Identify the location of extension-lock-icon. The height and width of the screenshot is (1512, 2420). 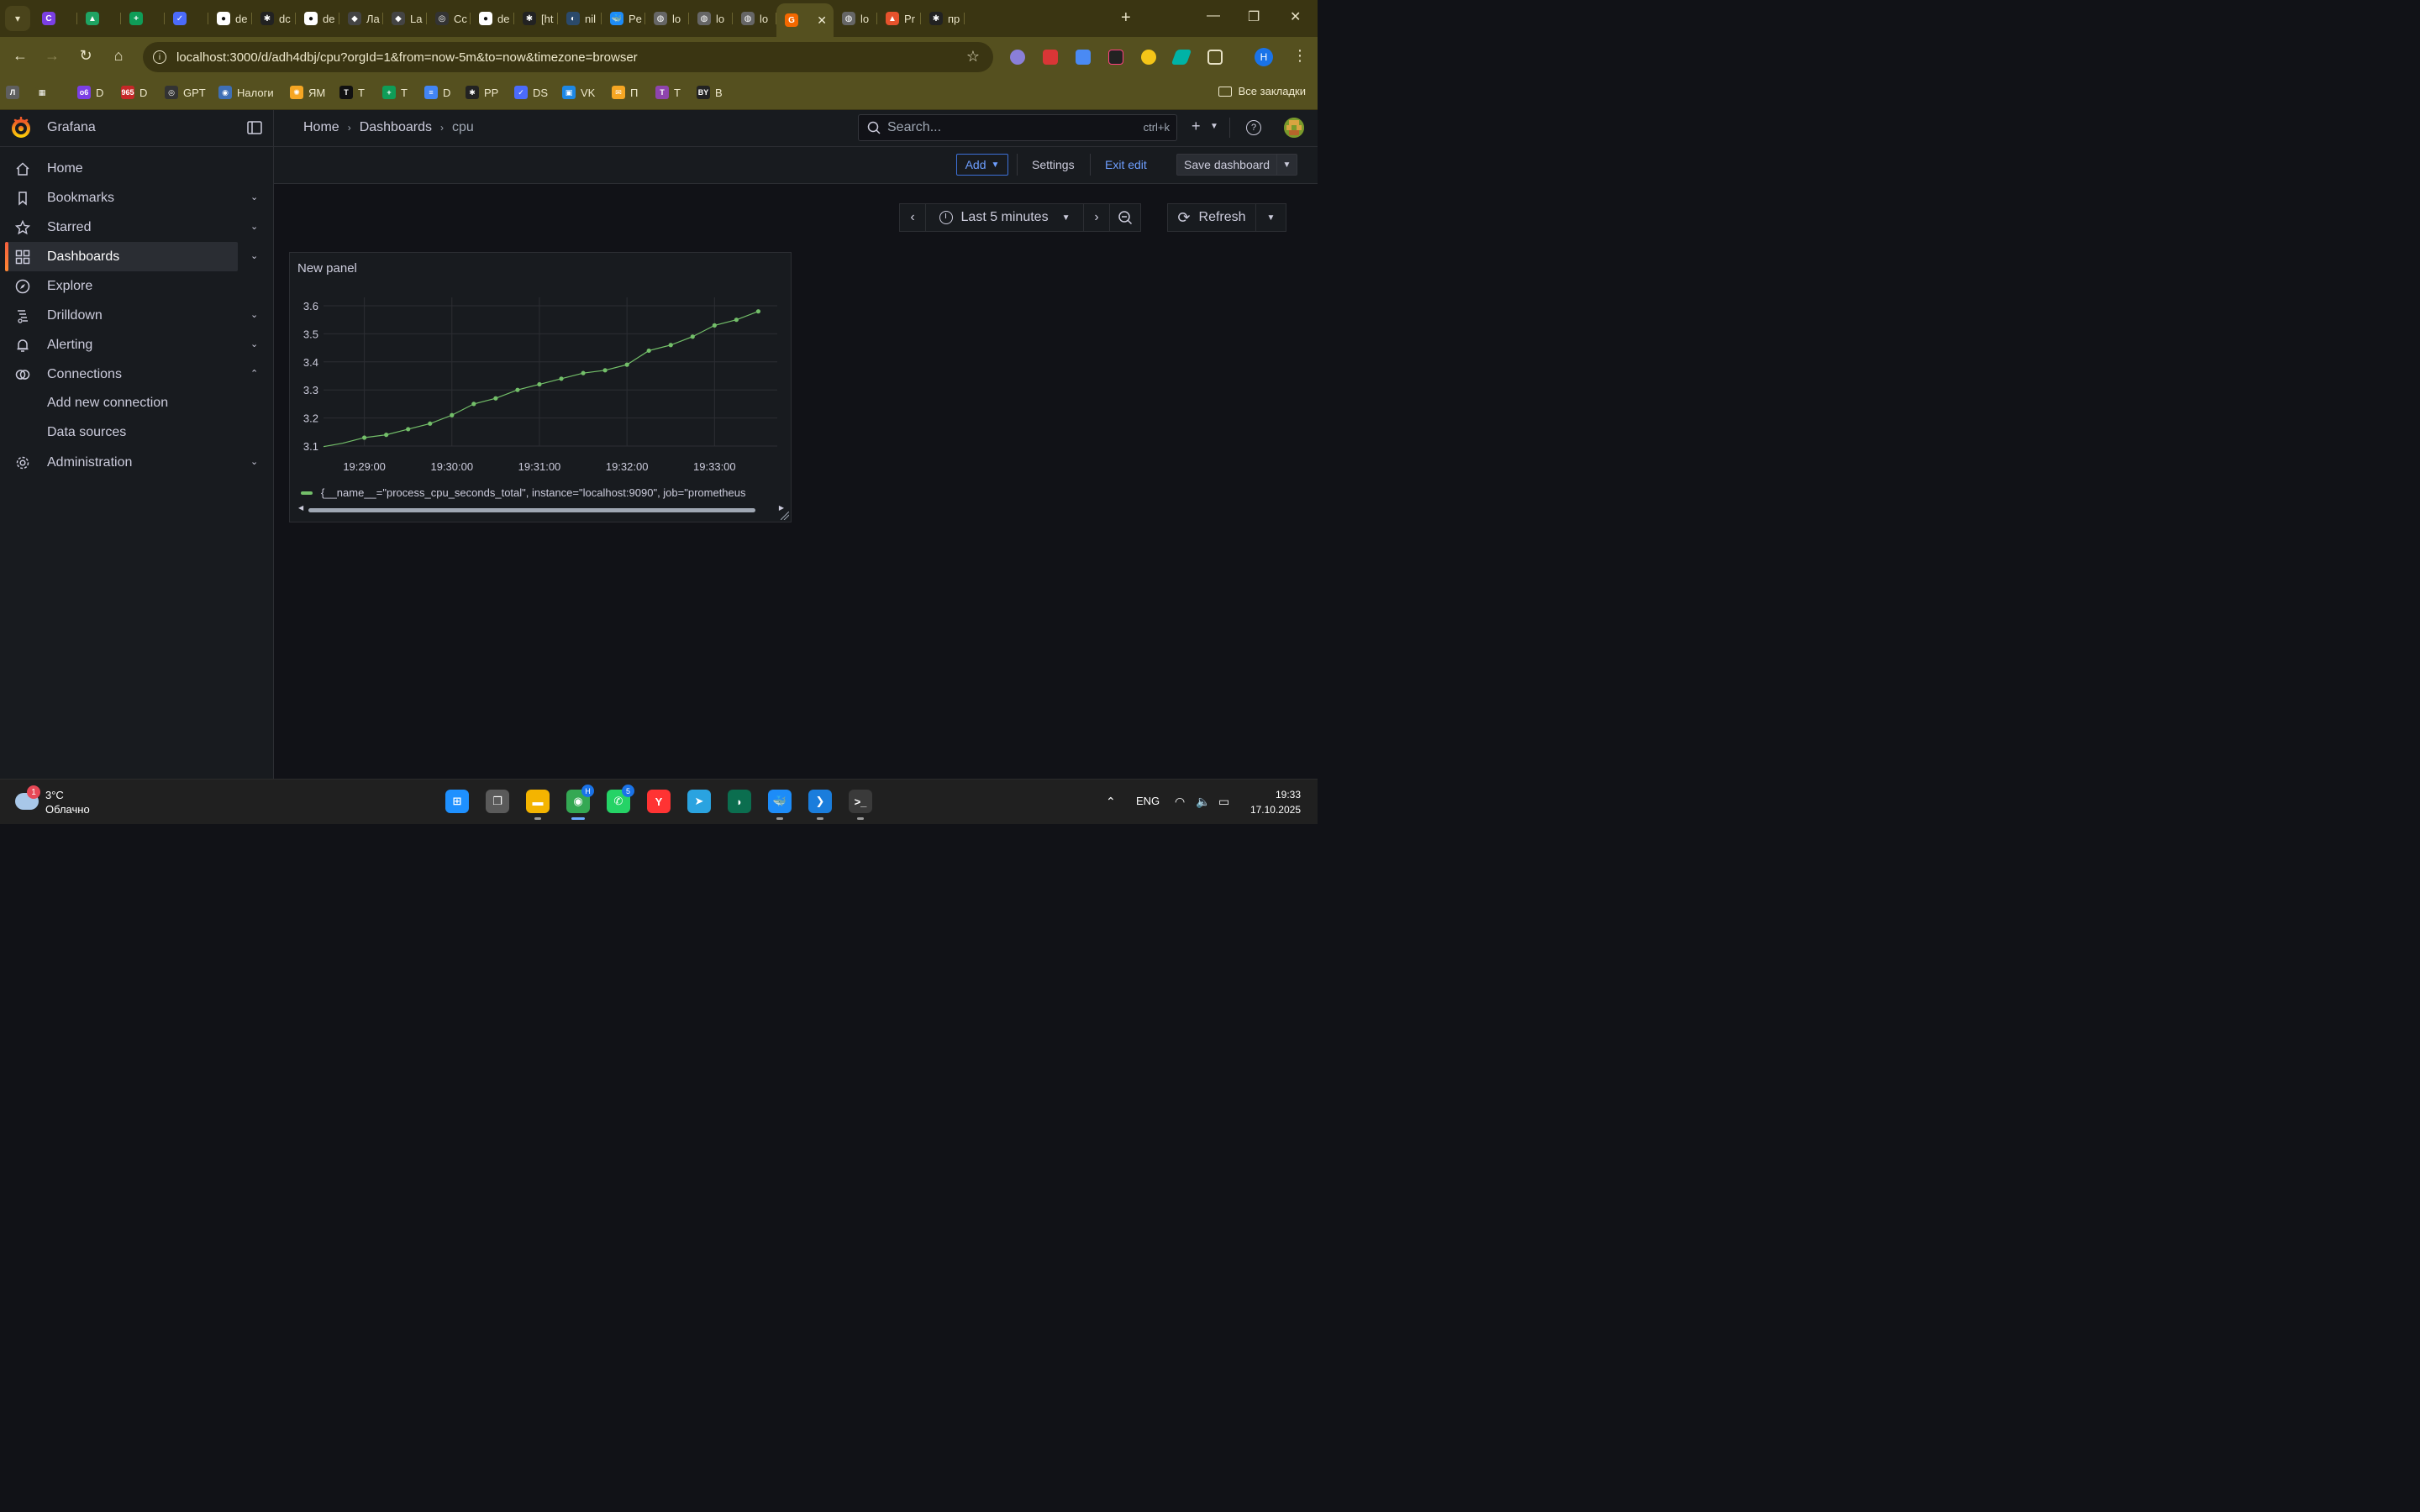
(1050, 57).